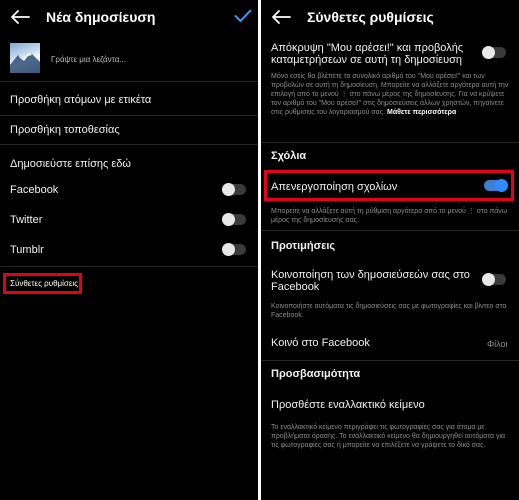 Image resolution: width=519 pixels, height=500 pixels. I want to click on accessibility-heading: Προσβασιμότητα, so click(316, 374).